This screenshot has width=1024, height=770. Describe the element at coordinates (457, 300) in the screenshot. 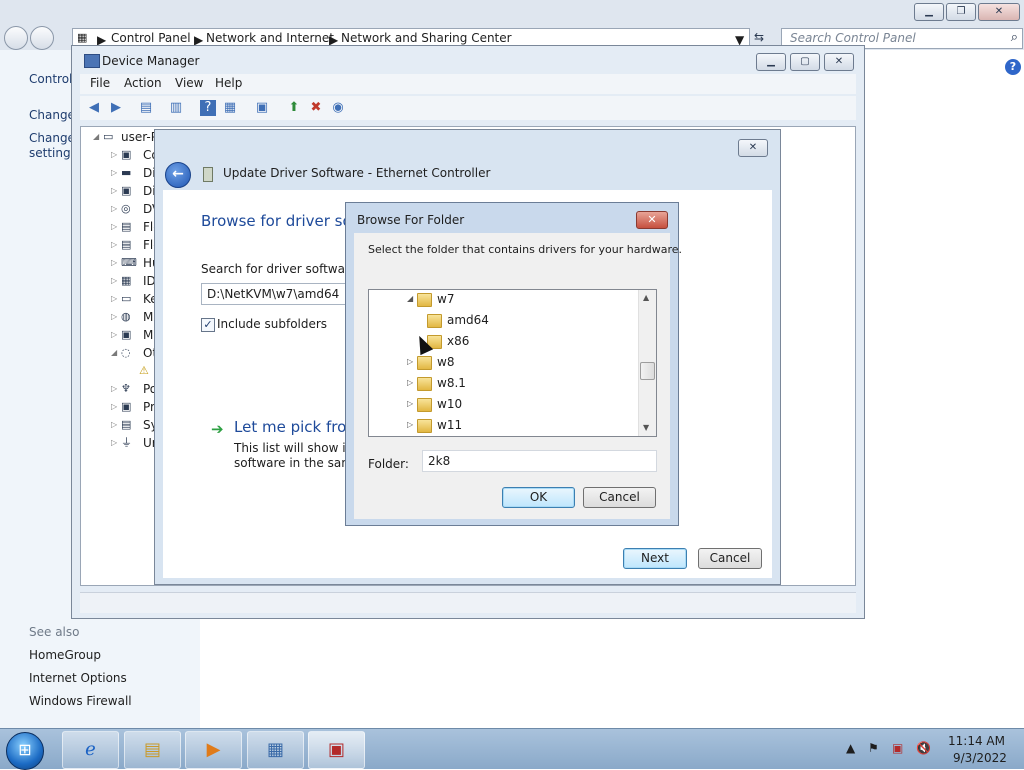

I see `folder-item-w7: ◢ w7` at that location.